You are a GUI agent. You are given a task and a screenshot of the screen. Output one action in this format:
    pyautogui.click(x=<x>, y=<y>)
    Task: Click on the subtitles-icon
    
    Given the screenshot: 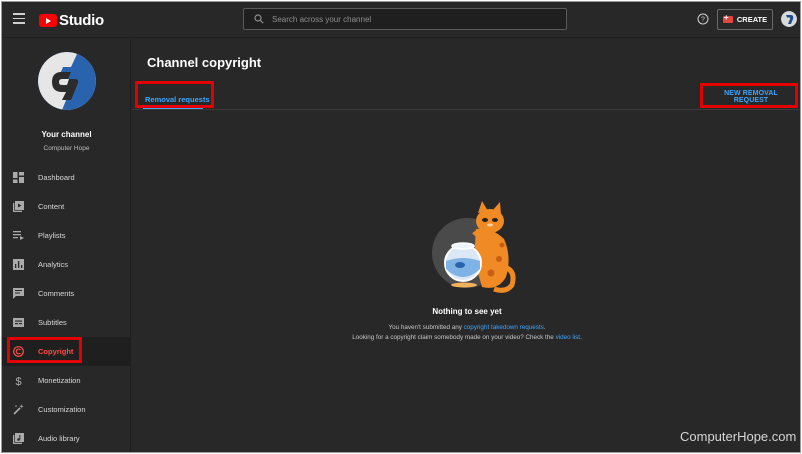 What is the action you would take?
    pyautogui.click(x=18, y=322)
    